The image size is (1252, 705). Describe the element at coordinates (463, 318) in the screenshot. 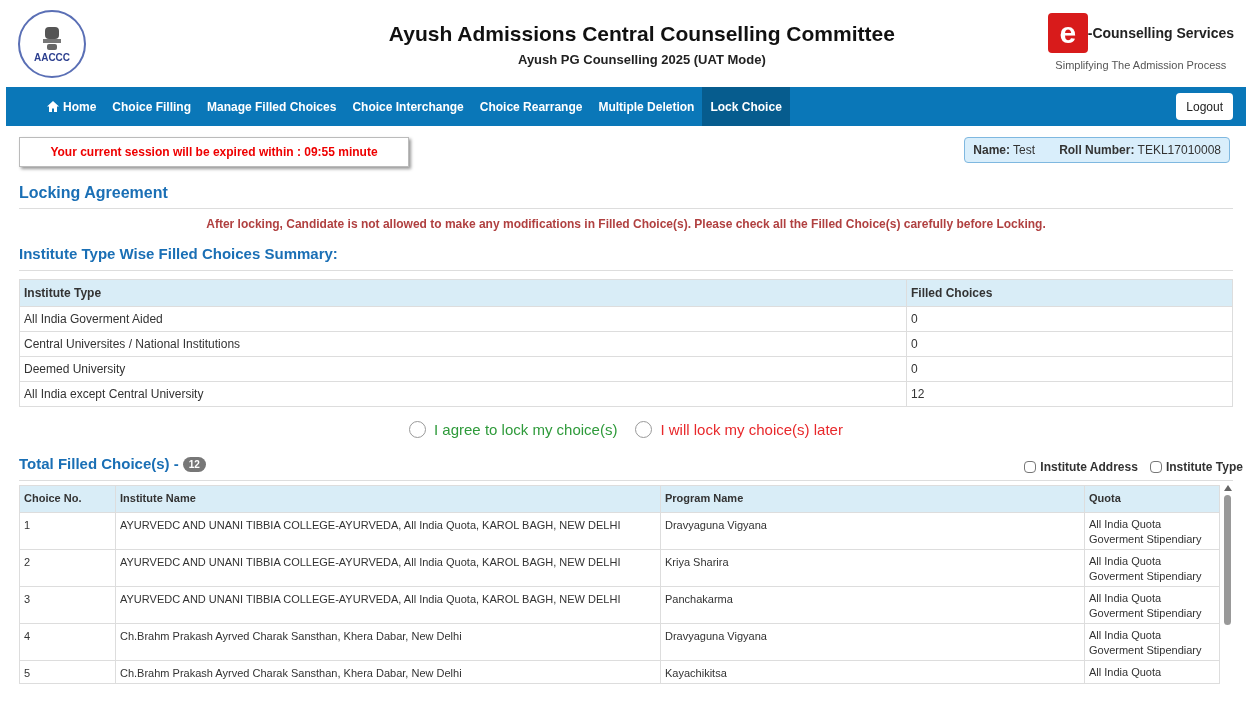

I see `table-cell: All India Goverment Aided` at that location.